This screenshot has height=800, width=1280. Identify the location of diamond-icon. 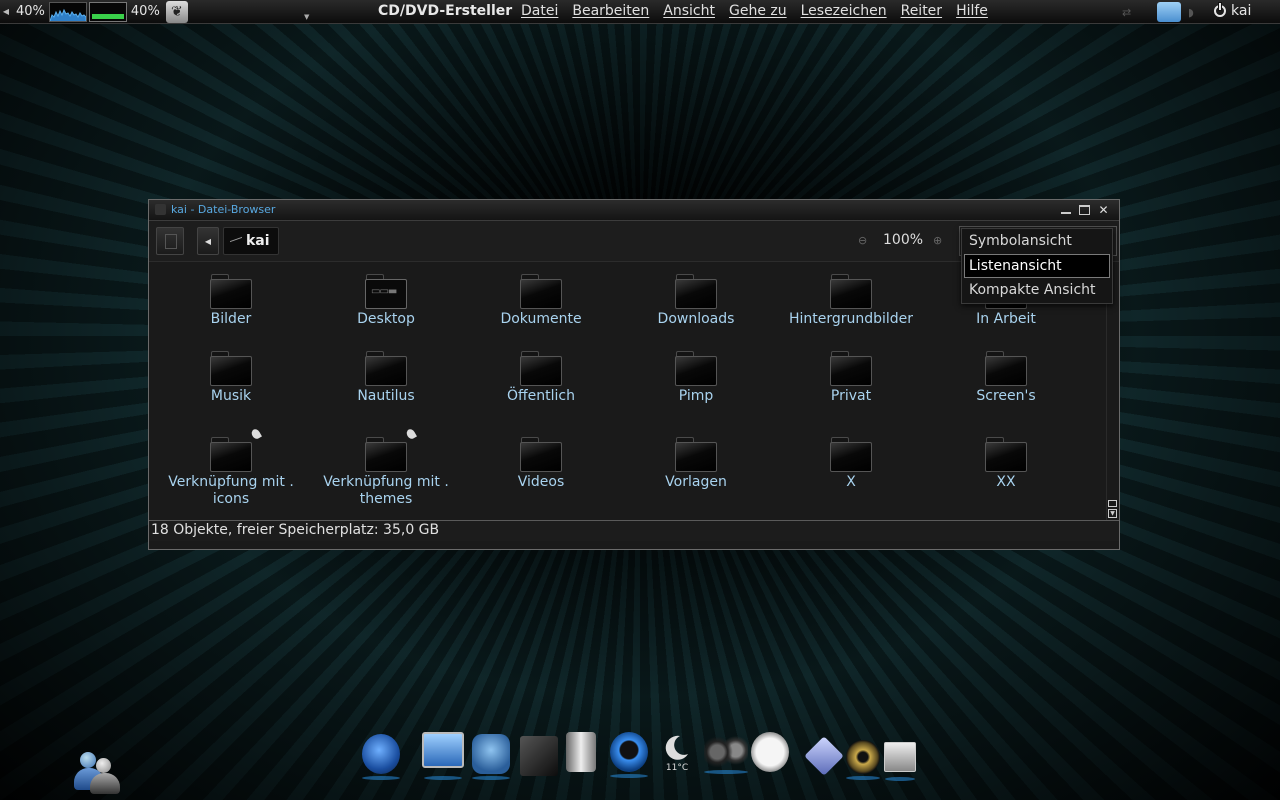
(824, 756).